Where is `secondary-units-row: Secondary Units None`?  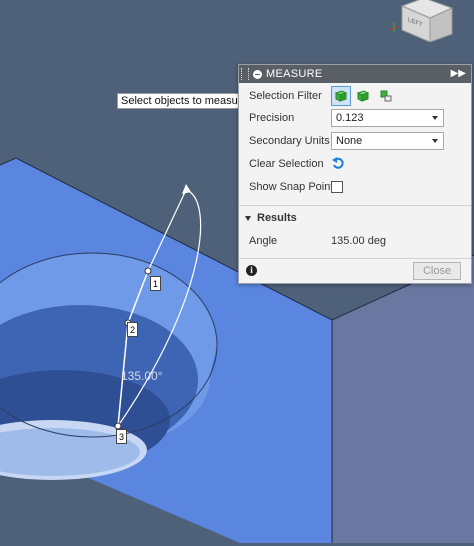
secondary-units-row: Secondary Units None is located at coordinates (355, 141).